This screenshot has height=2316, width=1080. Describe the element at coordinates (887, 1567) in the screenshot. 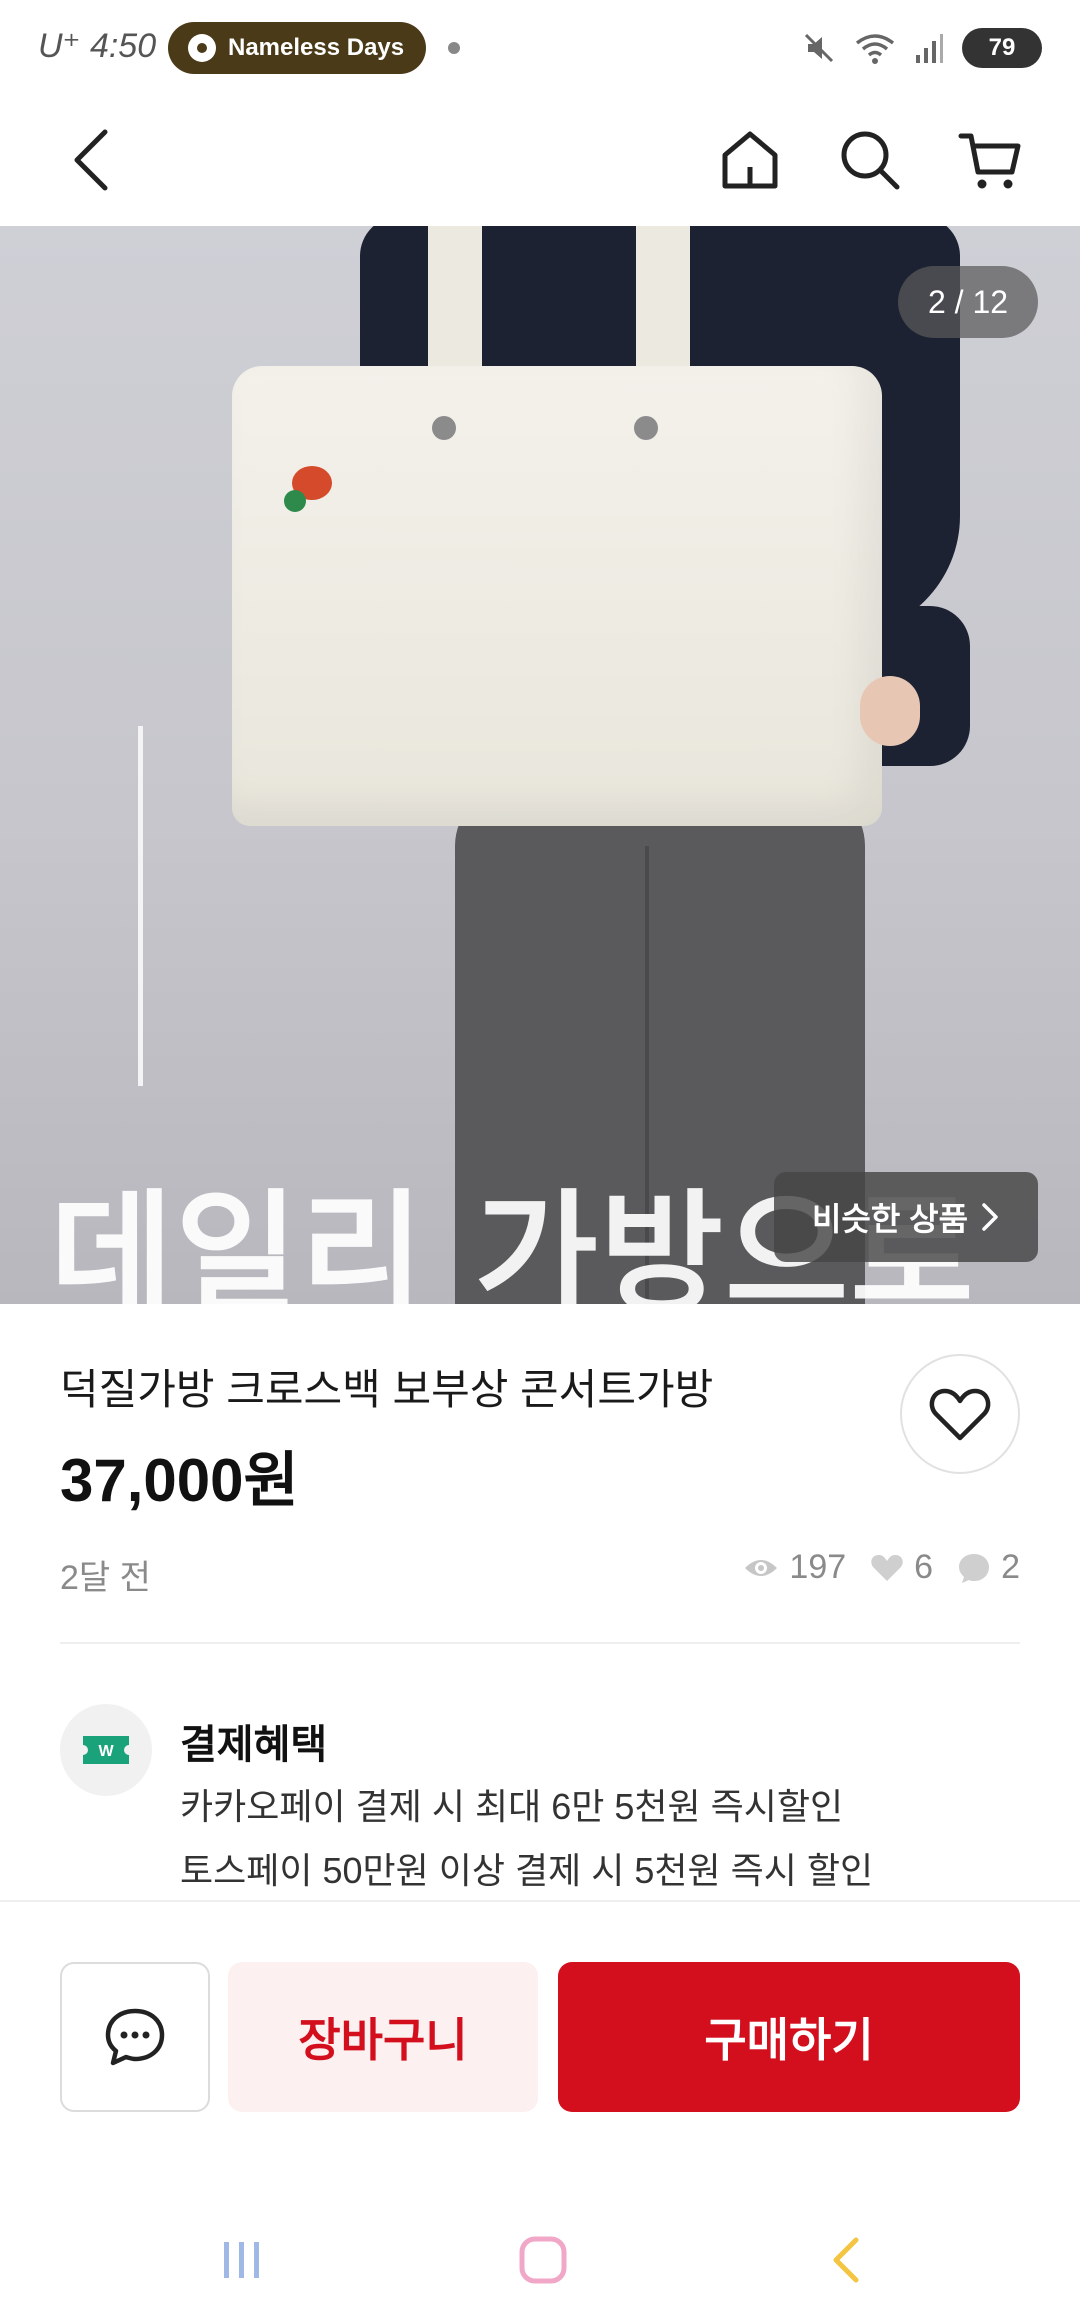

I see `heart-filled-icon` at that location.